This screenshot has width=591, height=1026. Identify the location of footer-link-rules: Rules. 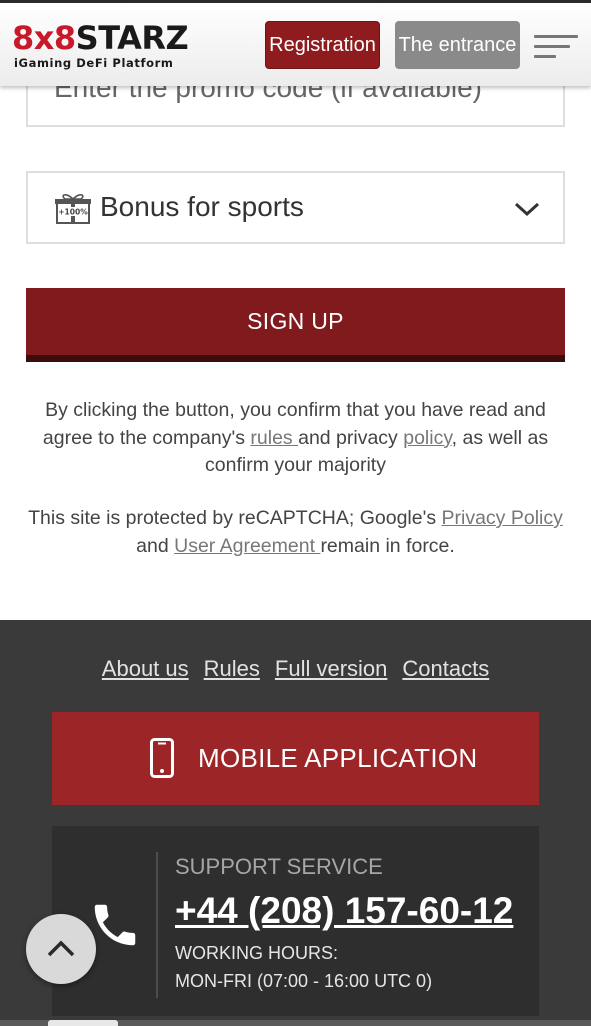
(232, 669).